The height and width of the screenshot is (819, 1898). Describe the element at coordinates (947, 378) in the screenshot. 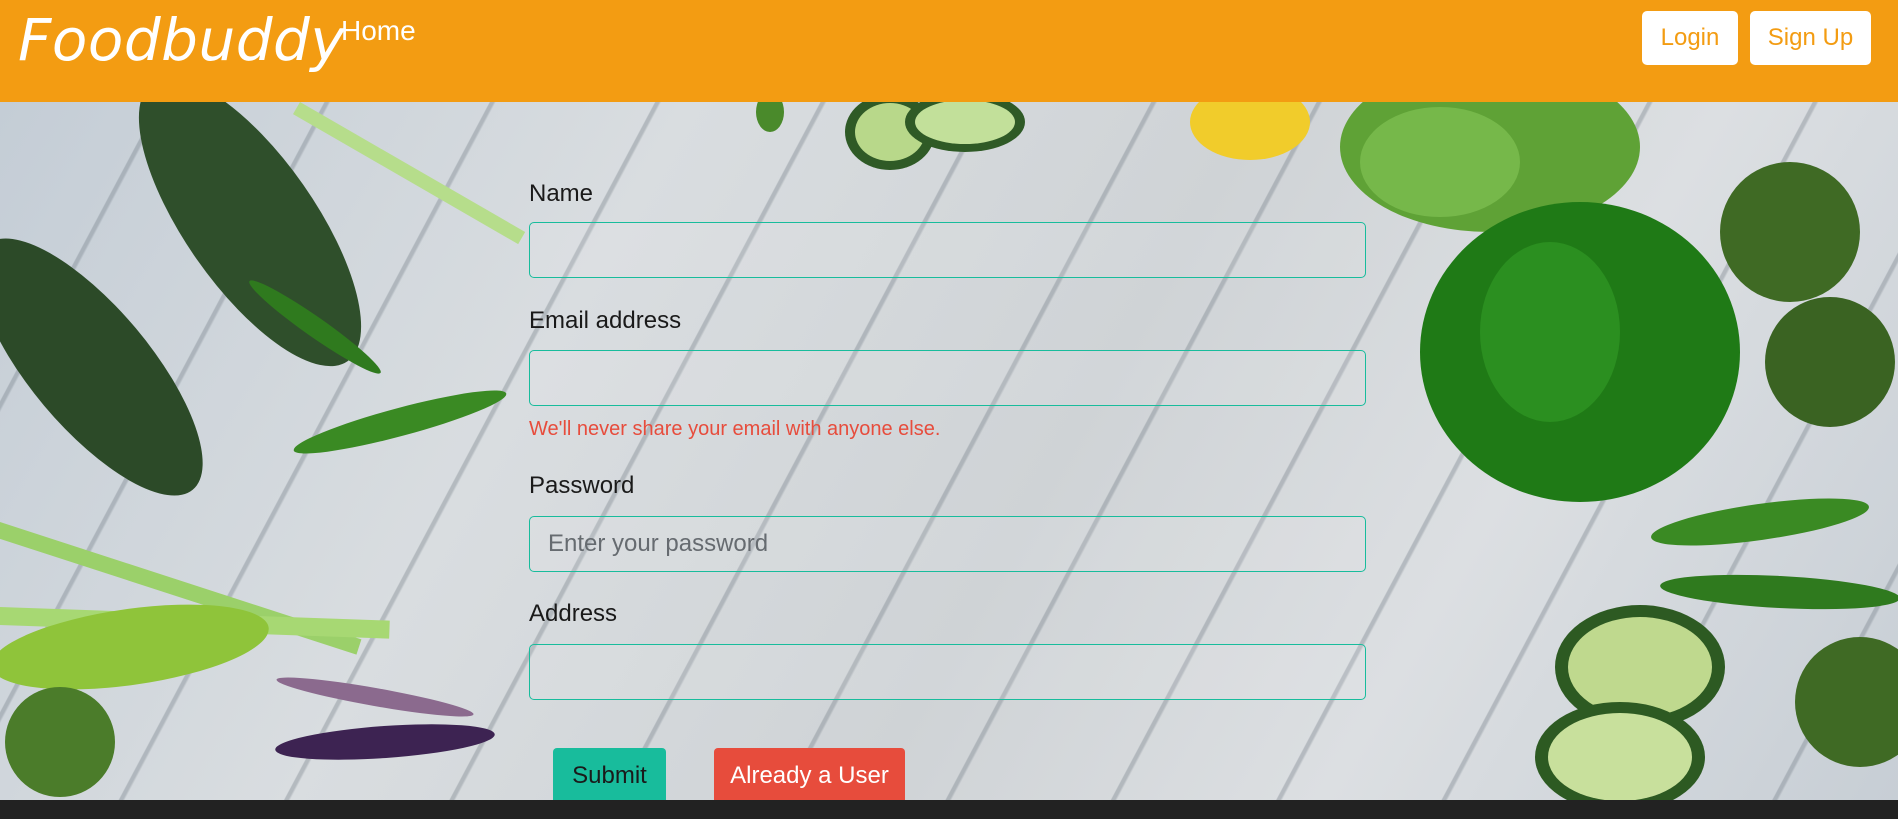

I see `email-input` at that location.